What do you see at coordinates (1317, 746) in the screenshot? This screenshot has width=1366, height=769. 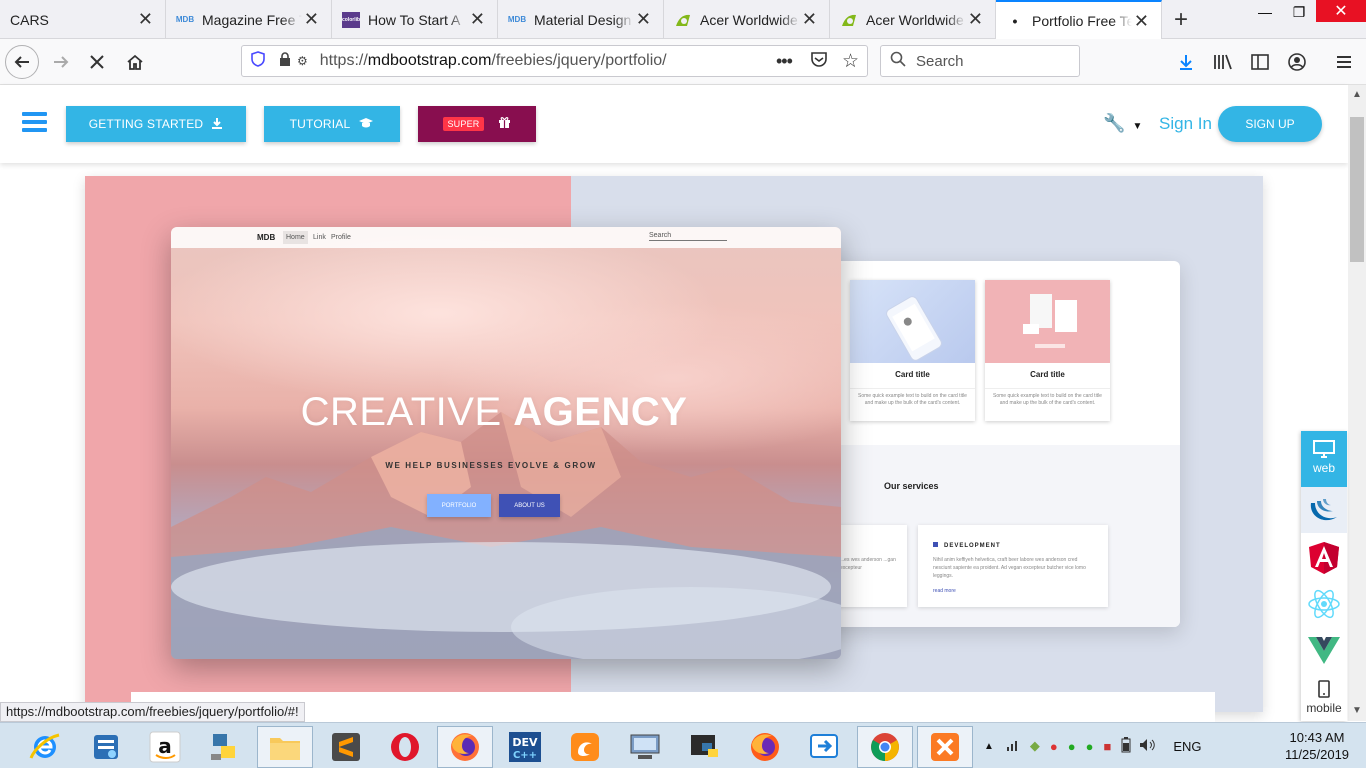 I see `clock: 10:43 AM 11/25/2019` at bounding box center [1317, 746].